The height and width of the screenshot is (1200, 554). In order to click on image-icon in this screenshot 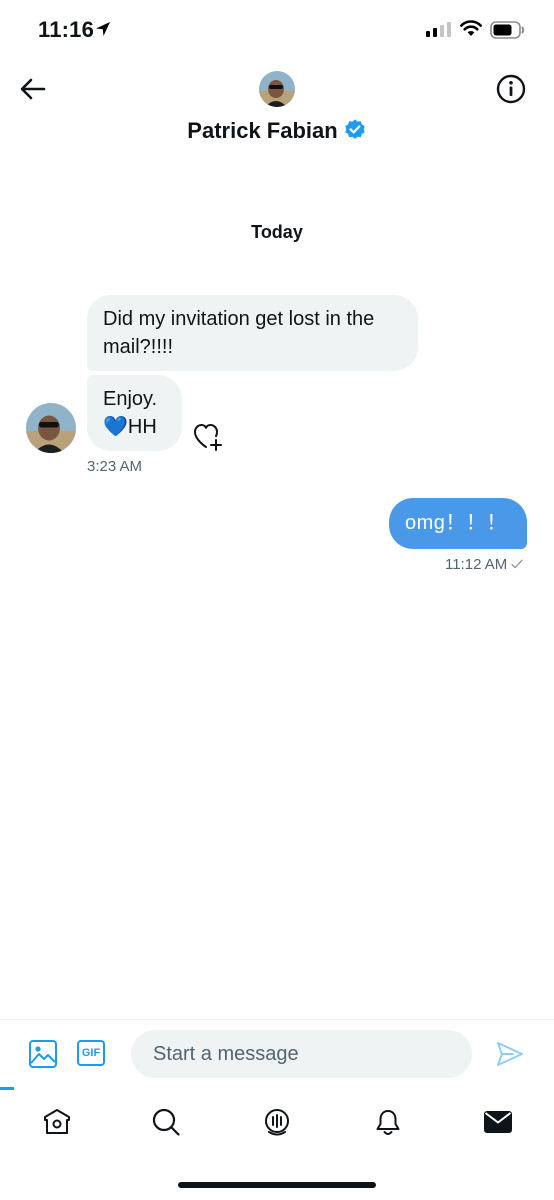, I will do `click(43, 1054)`.